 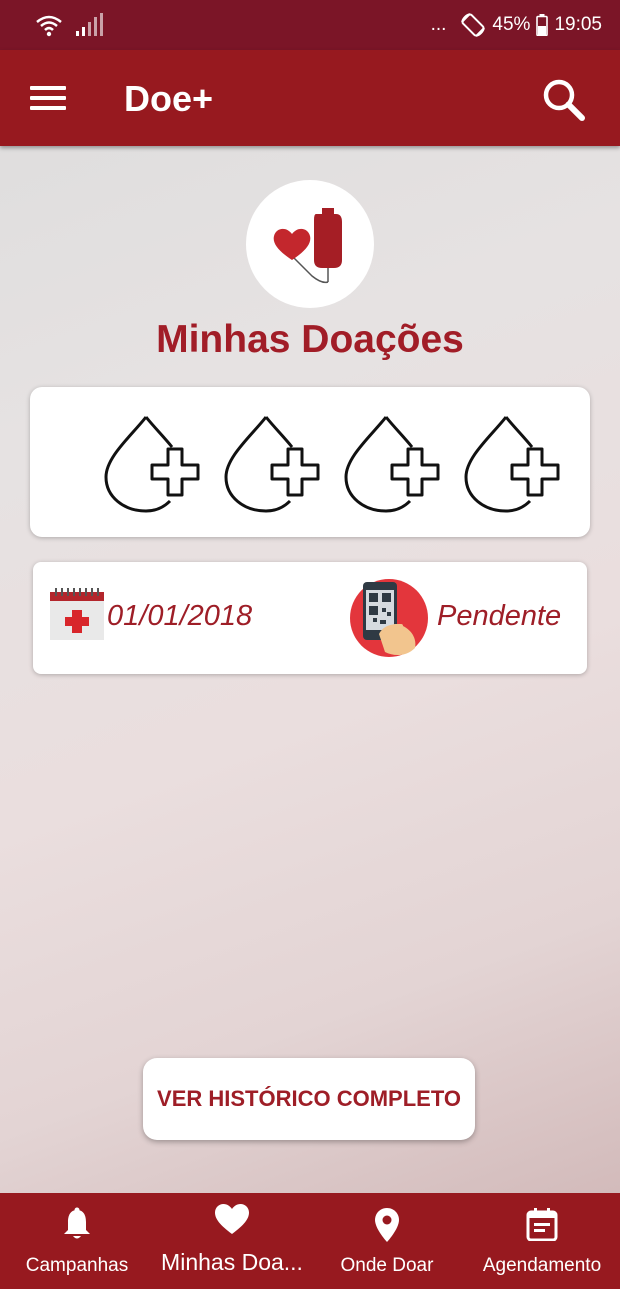 What do you see at coordinates (563, 99) in the screenshot?
I see `search-icon` at bounding box center [563, 99].